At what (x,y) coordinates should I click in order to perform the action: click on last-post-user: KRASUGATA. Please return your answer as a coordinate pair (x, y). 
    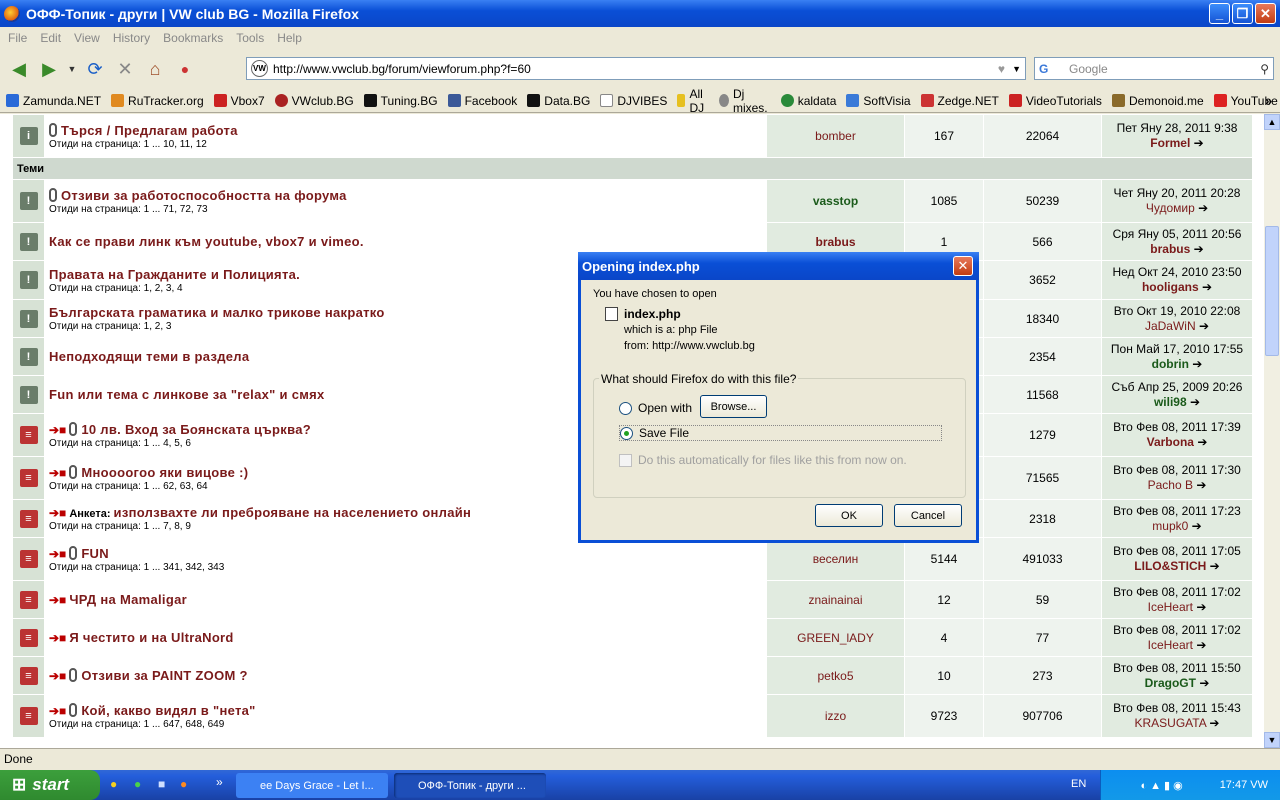
    Looking at the image, I should click on (1171, 723).